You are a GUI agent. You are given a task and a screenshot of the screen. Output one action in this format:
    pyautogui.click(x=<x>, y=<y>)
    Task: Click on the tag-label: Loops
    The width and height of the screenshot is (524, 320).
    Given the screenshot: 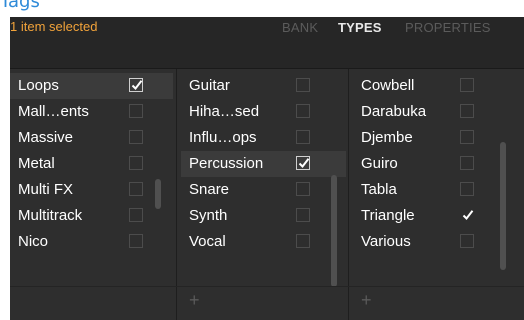 What is the action you would take?
    pyautogui.click(x=38, y=85)
    